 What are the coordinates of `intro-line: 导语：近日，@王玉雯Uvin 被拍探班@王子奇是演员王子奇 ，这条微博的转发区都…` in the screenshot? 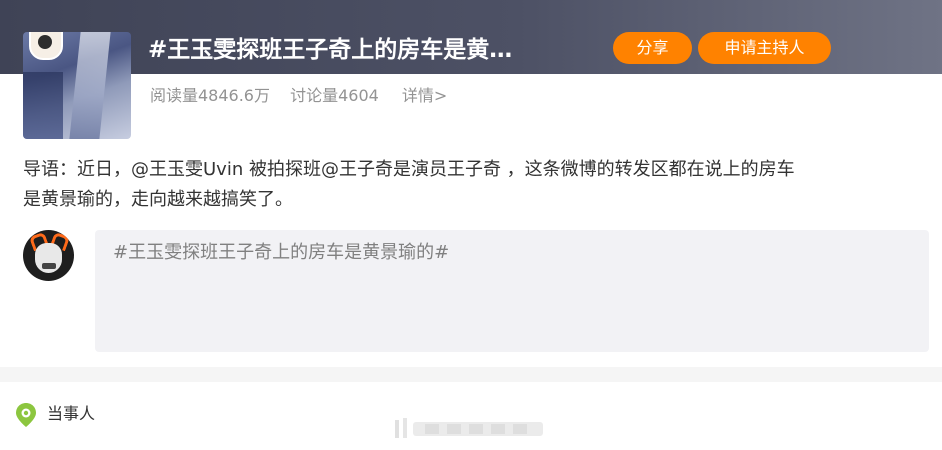 It's located at (409, 169).